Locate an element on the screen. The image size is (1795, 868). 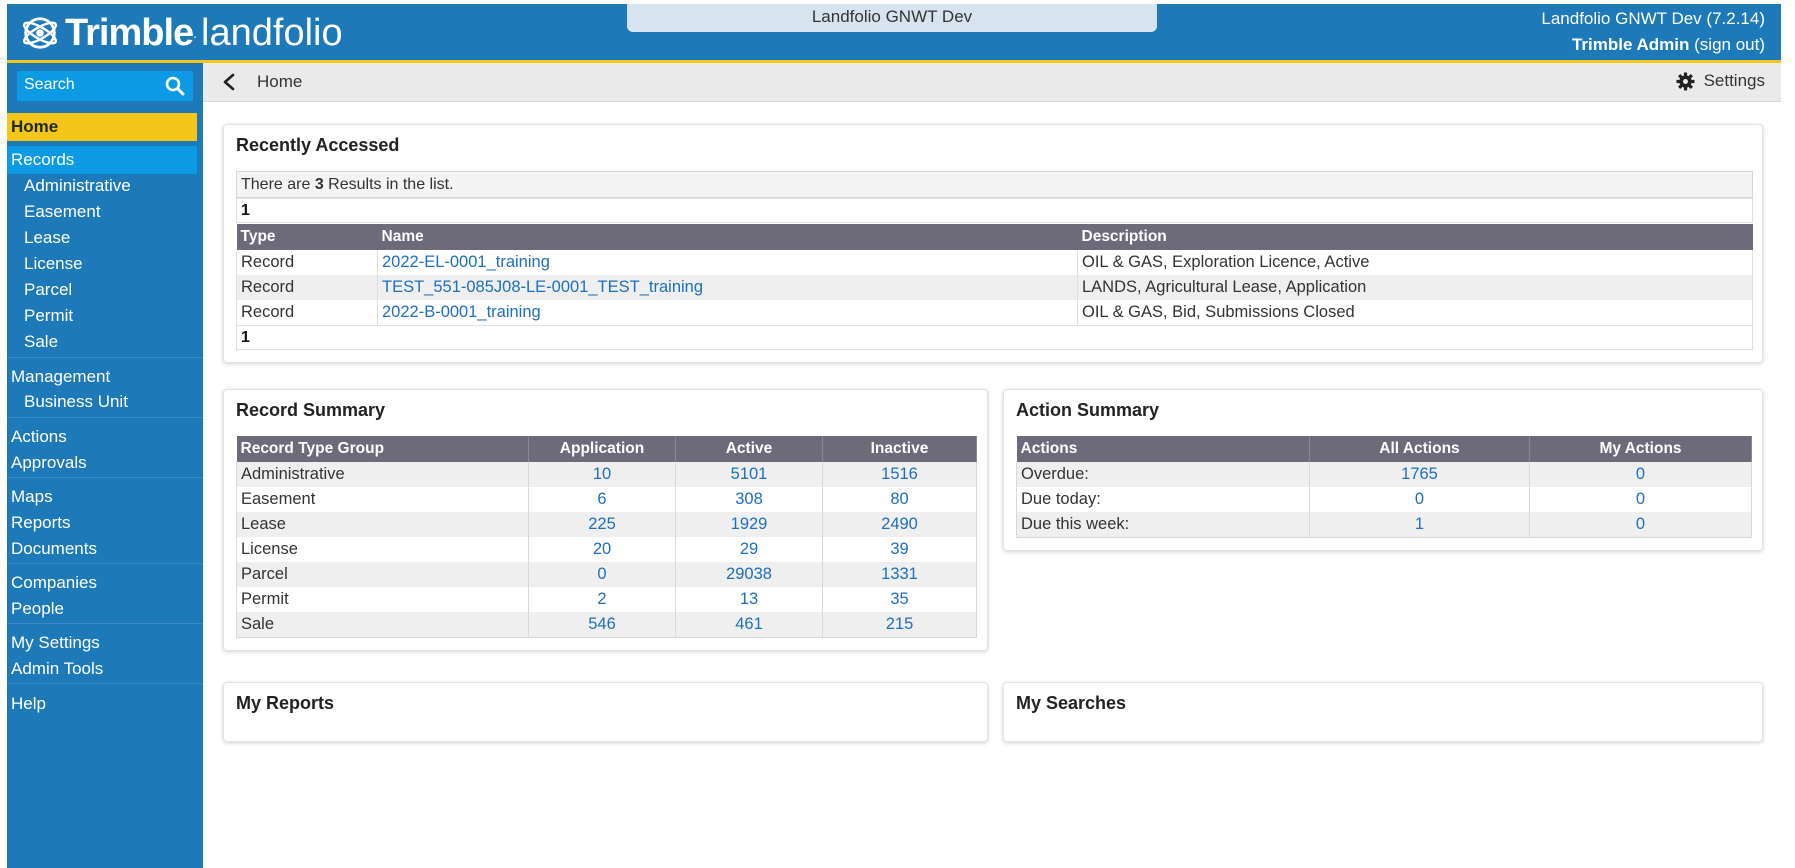
results-info-prefix: There are is located at coordinates (278, 184).